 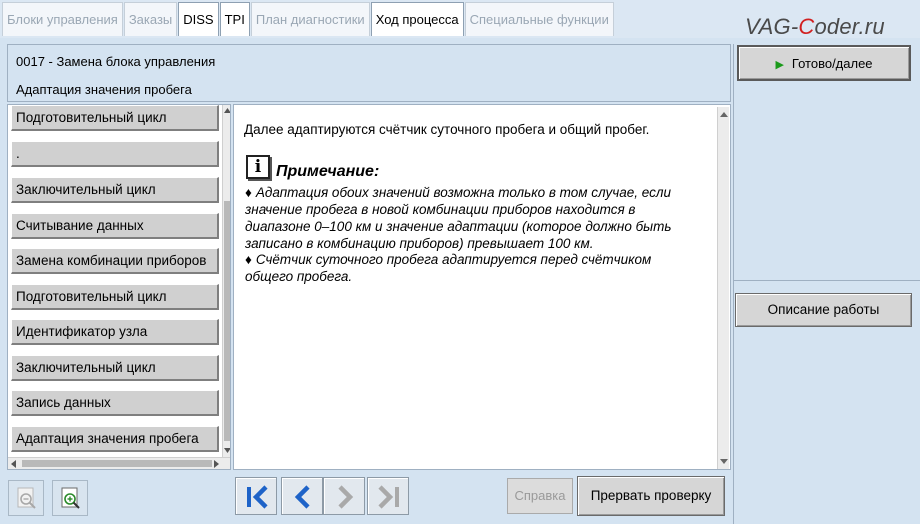 I want to click on zoom-in-icon, so click(x=70, y=498).